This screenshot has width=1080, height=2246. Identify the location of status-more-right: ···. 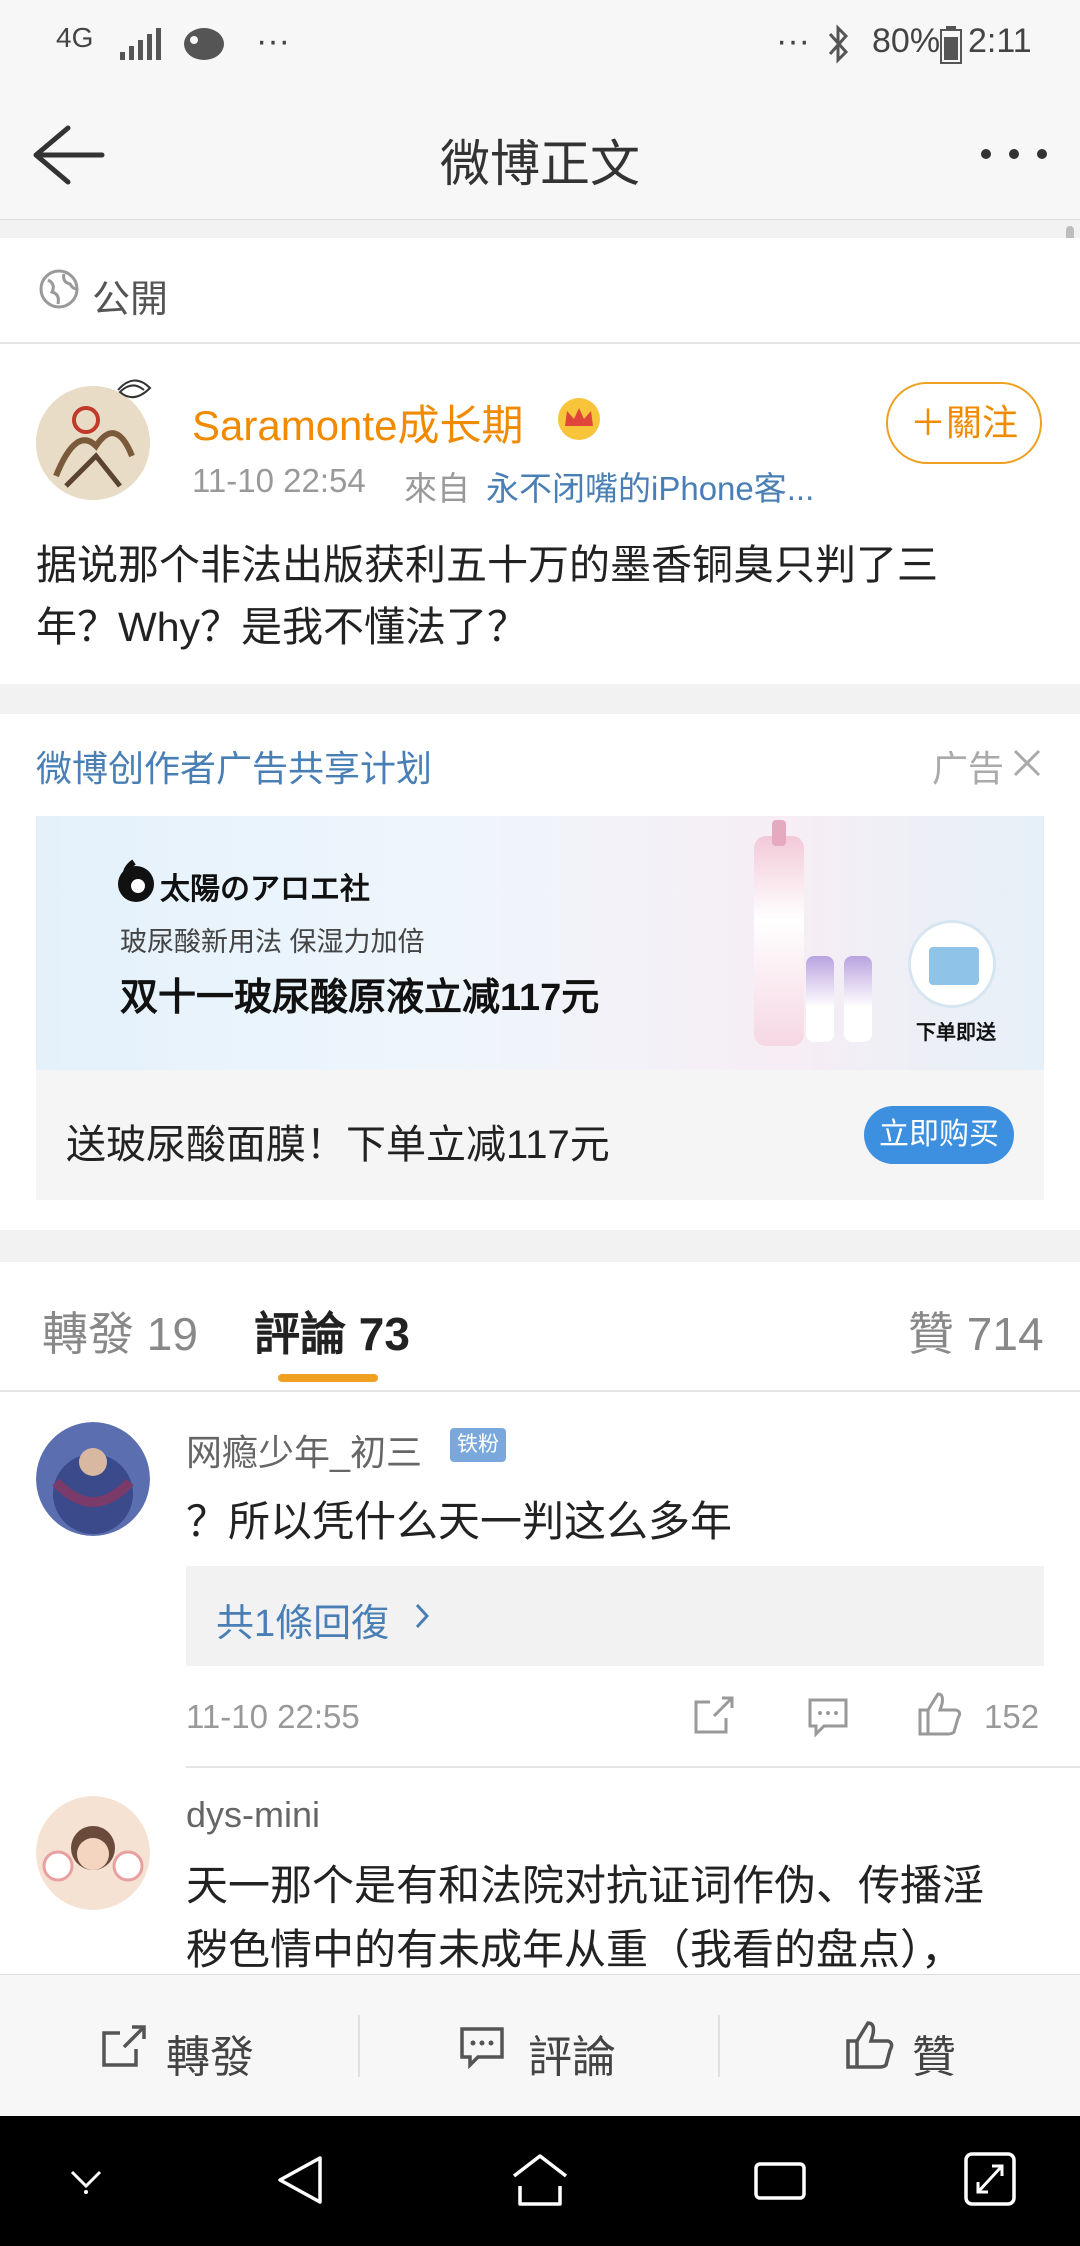
(793, 41).